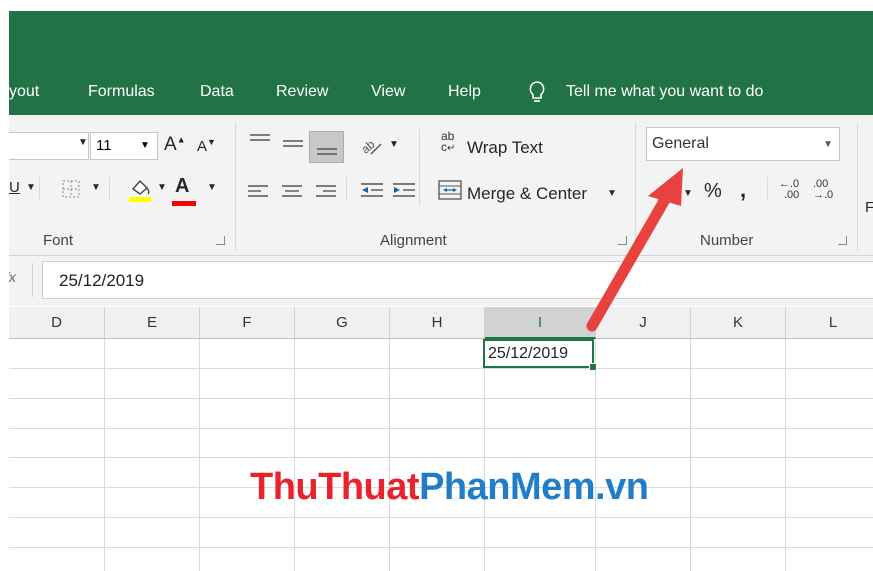  Describe the element at coordinates (643, 323) in the screenshot. I see `column-header-j: J` at that location.